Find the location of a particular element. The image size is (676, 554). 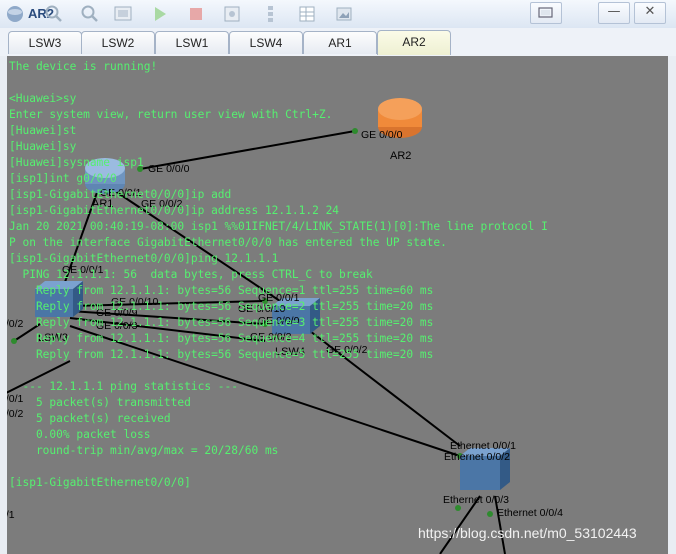

close-icon: ✕ is located at coordinates (650, 11).